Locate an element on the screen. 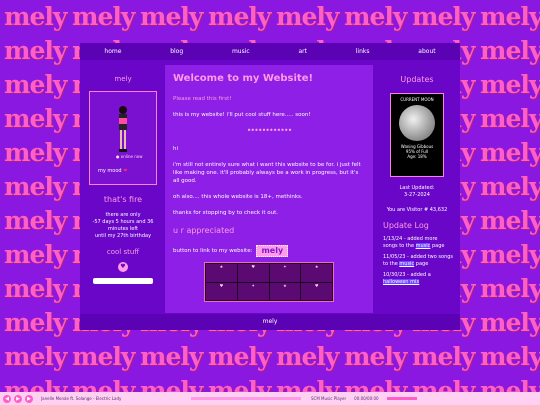  nav-art: art is located at coordinates (302, 51).